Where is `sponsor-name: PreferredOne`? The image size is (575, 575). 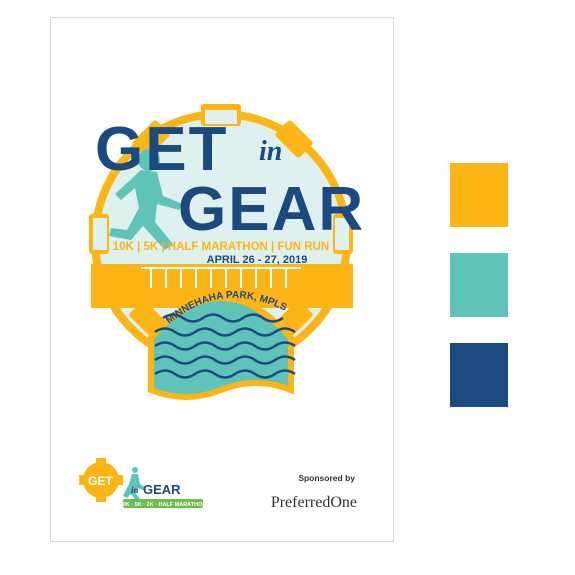 sponsor-name: PreferredOne is located at coordinates (314, 502).